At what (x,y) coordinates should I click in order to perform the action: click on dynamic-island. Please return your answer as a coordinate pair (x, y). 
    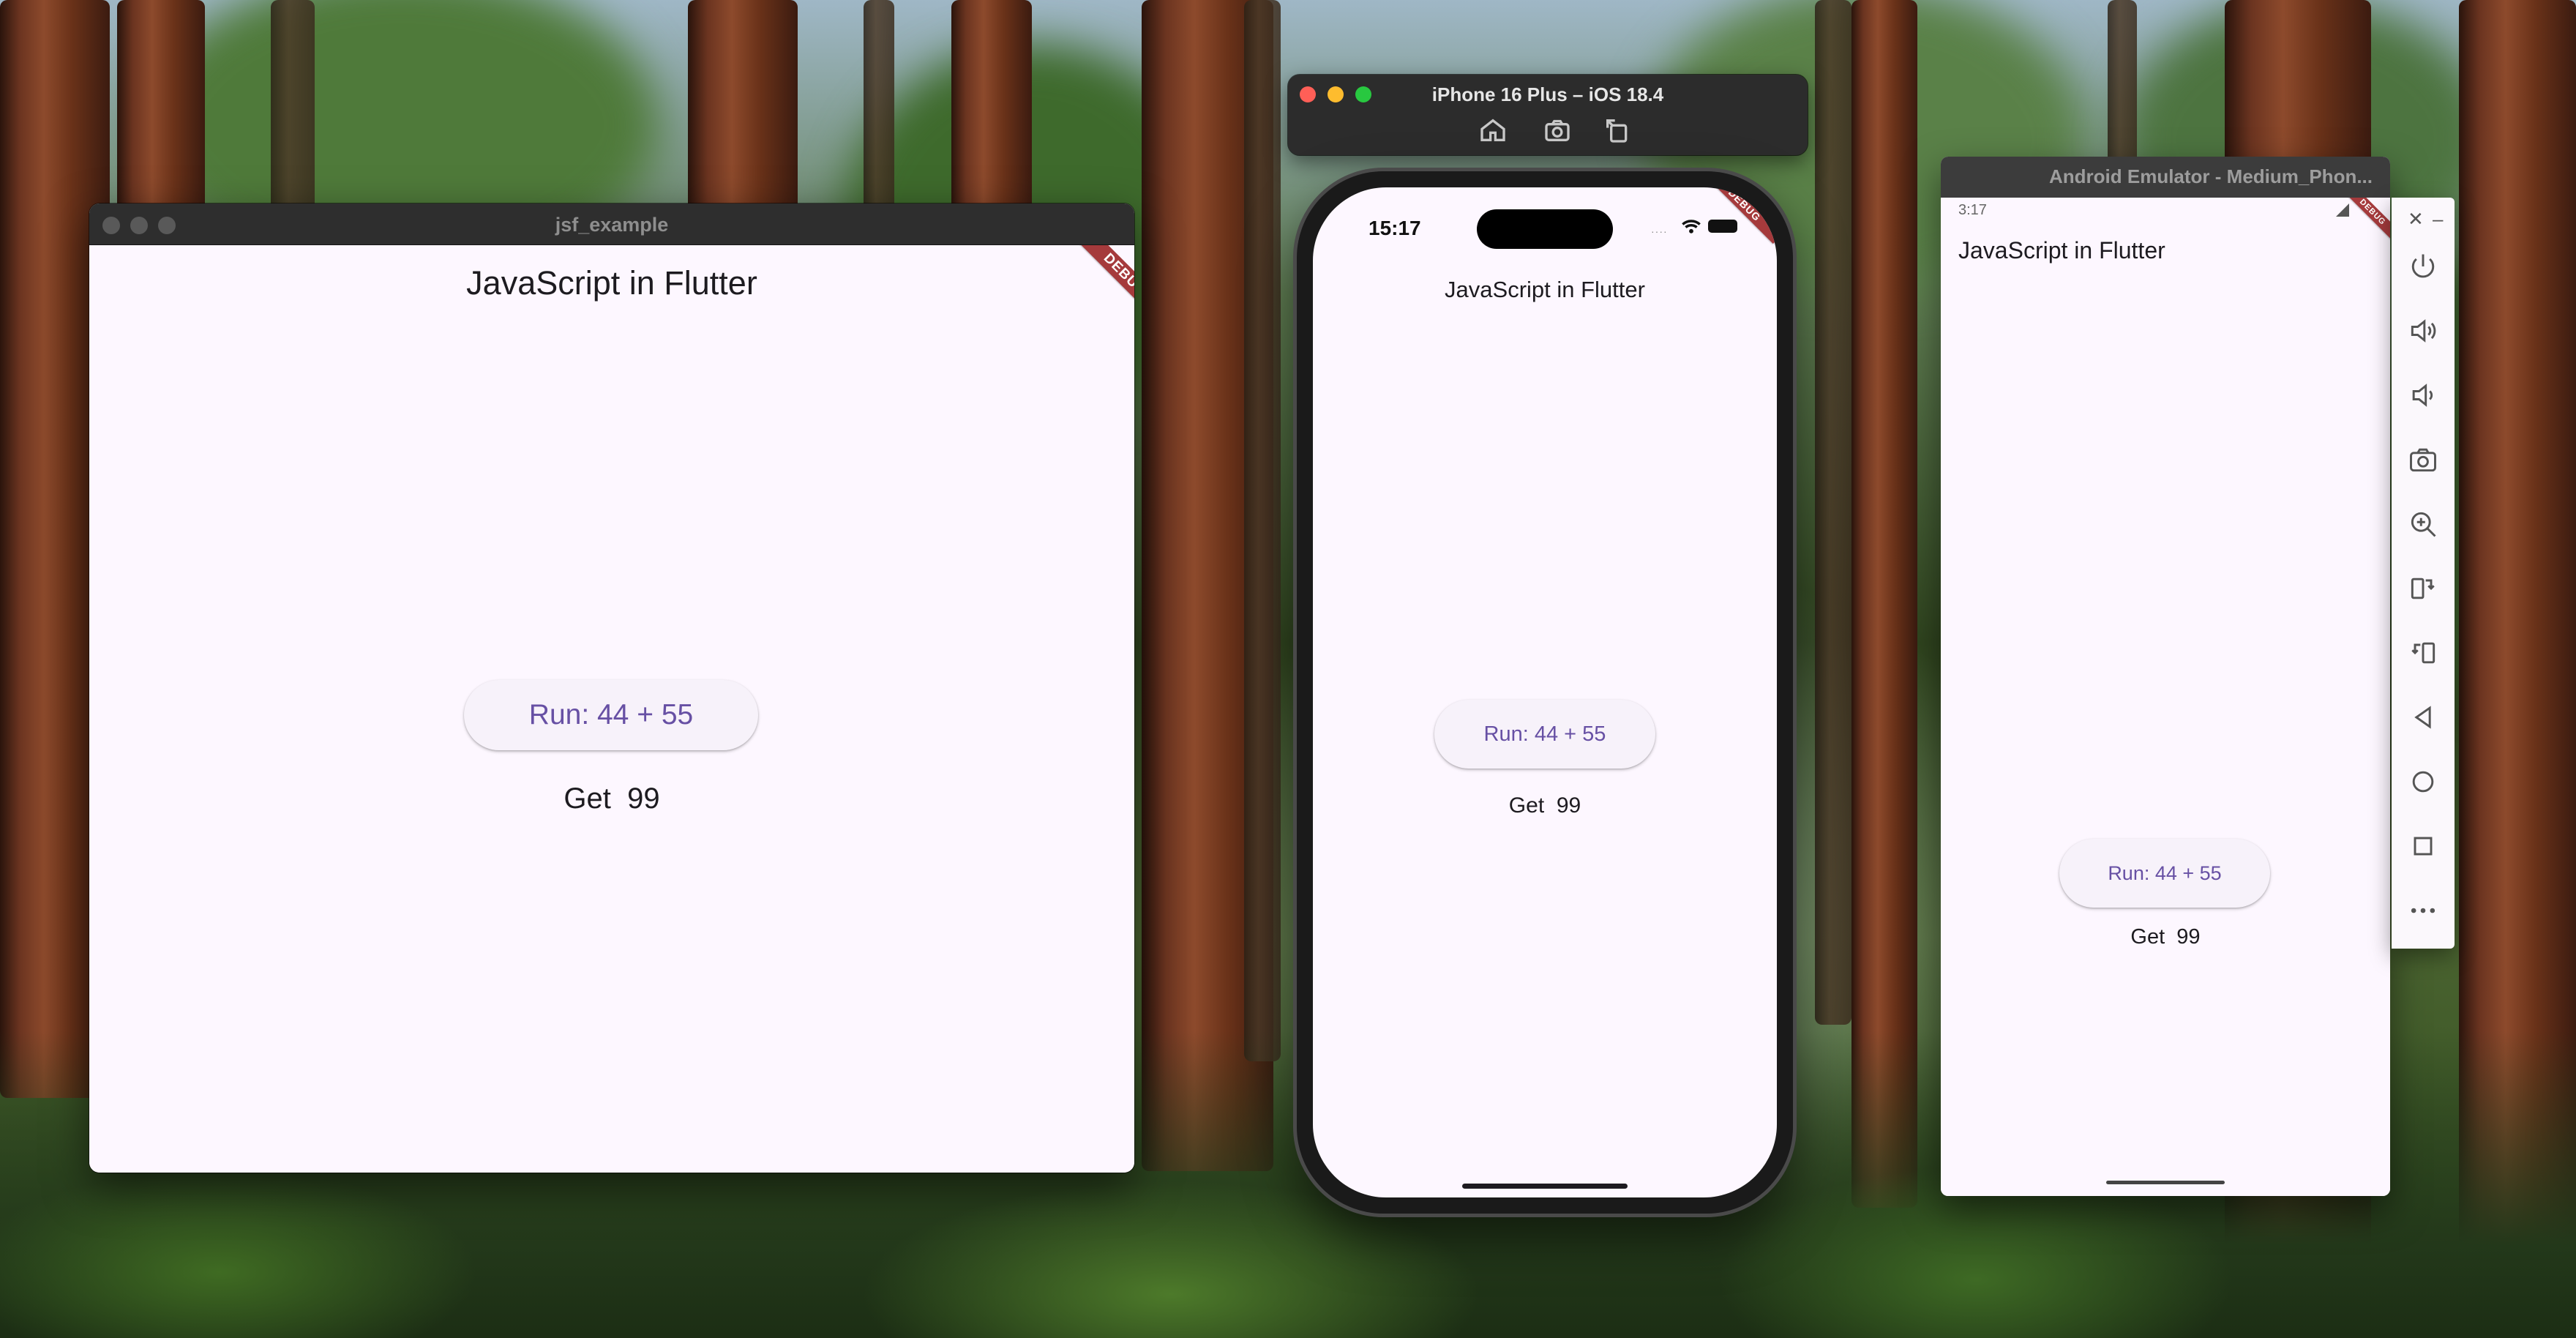
    Looking at the image, I should click on (1545, 229).